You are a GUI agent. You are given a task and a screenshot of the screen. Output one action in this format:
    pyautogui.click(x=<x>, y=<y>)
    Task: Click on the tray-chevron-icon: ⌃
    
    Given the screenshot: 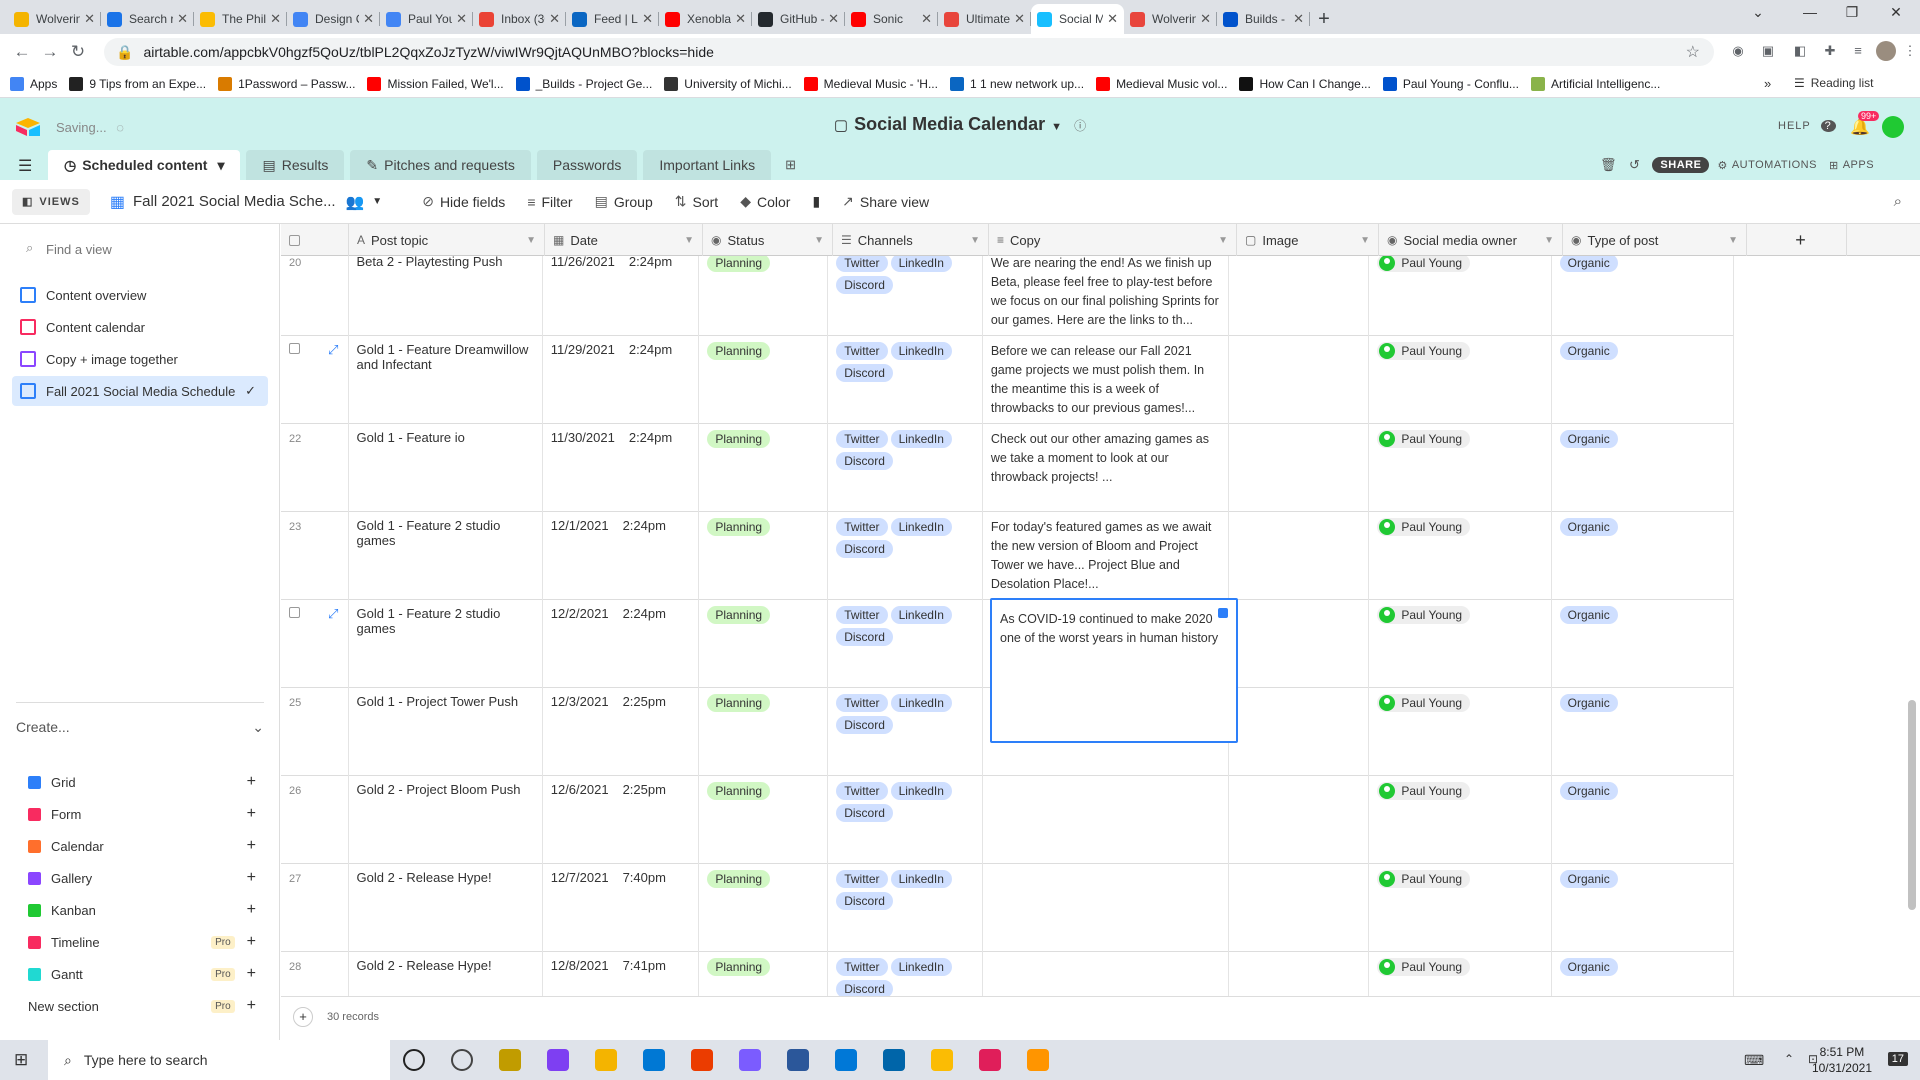 What is the action you would take?
    pyautogui.click(x=1789, y=1059)
    